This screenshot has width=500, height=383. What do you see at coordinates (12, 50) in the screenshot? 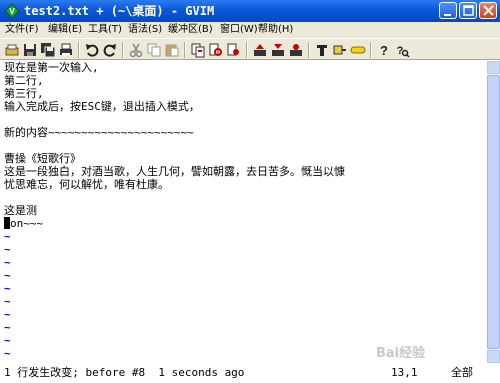
I see `open-icon` at bounding box center [12, 50].